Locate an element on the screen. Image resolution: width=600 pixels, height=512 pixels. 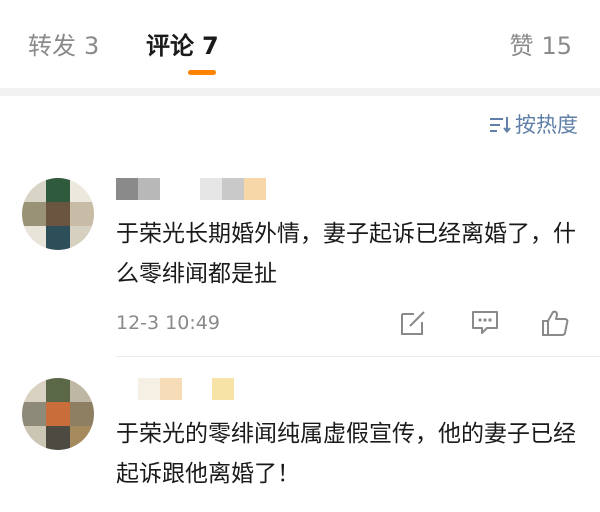
tab-comment-label: 评论 is located at coordinates (170, 46).